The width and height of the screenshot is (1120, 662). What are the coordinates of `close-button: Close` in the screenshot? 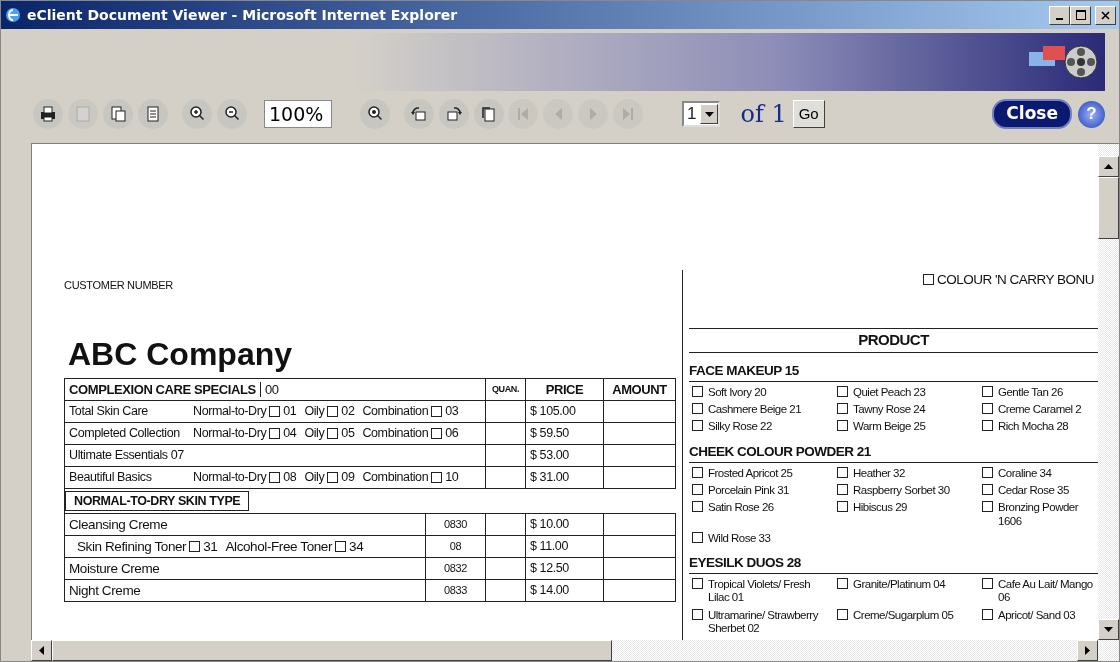 It's located at (1032, 114).